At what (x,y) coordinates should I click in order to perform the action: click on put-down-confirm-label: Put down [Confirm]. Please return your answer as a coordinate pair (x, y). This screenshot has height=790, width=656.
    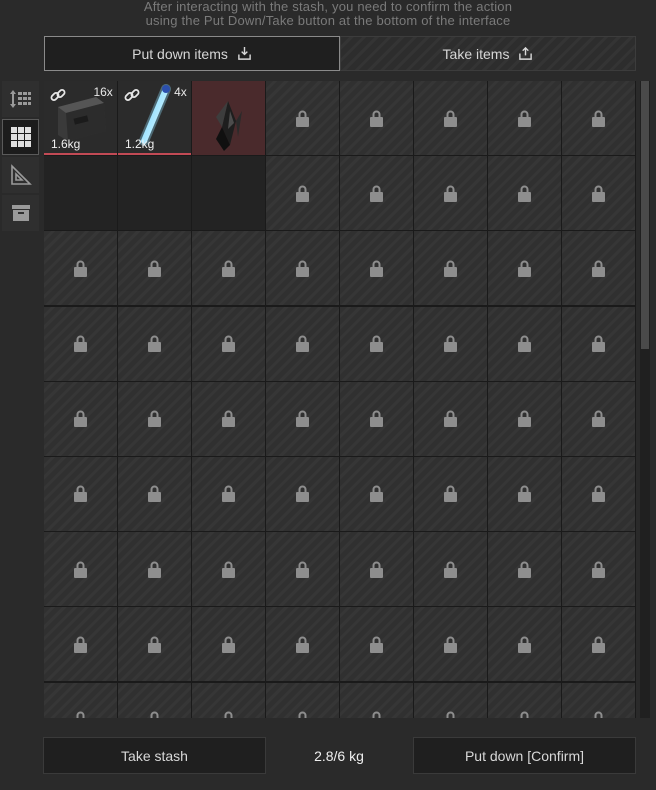
    Looking at the image, I should click on (524, 755).